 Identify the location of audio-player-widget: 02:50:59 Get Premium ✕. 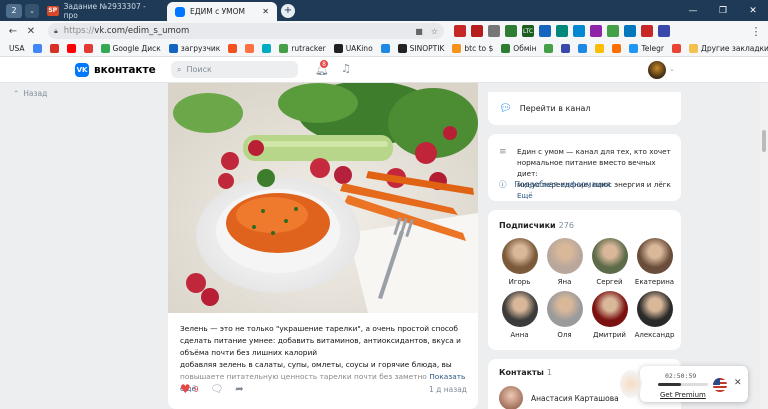
(684, 384).